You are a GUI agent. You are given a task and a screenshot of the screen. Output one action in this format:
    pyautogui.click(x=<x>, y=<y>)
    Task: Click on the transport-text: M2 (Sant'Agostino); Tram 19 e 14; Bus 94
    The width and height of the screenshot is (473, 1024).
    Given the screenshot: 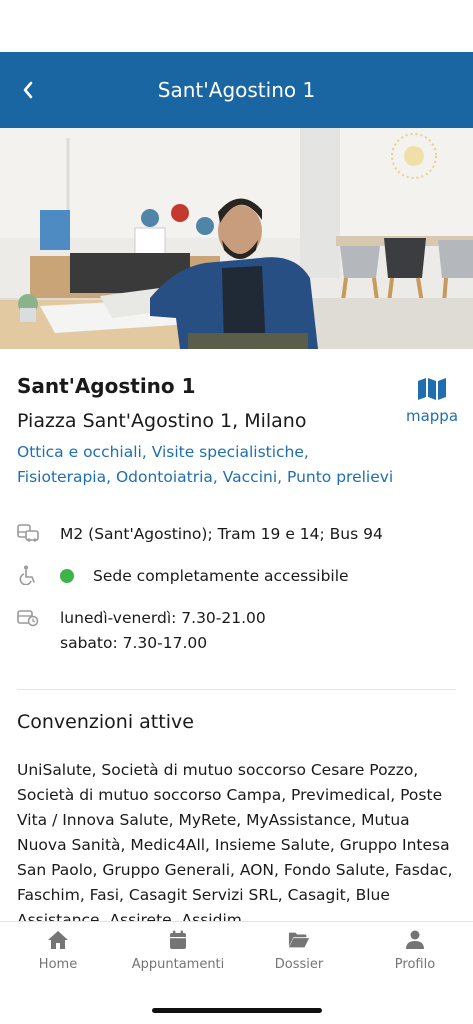 What is the action you would take?
    pyautogui.click(x=221, y=534)
    